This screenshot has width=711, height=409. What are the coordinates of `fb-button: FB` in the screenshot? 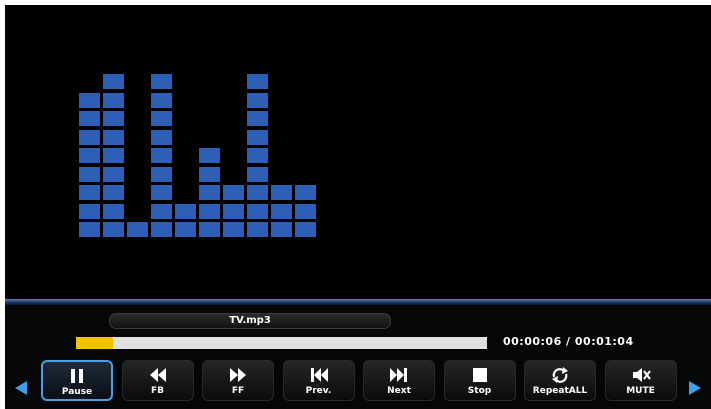 It's located at (157, 380).